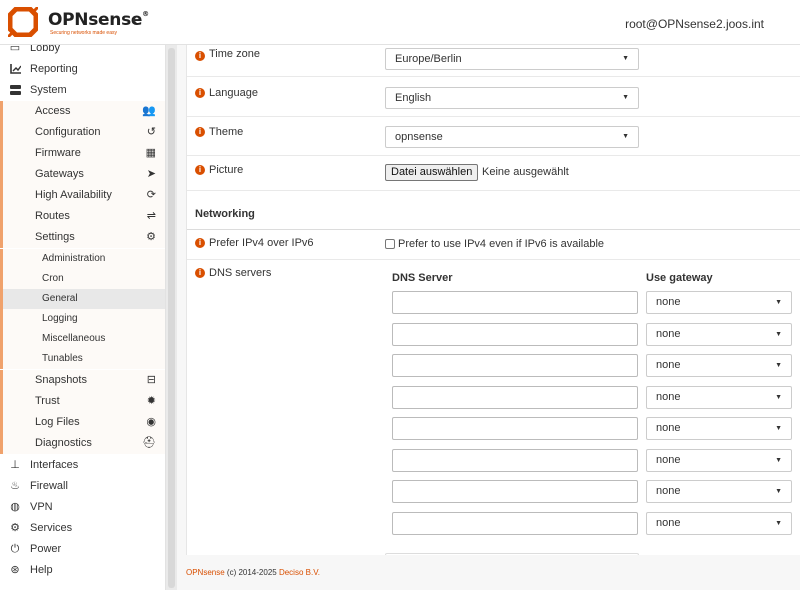 This screenshot has height=590, width=800. What do you see at coordinates (151, 422) in the screenshot?
I see `eye-icon: ◉` at bounding box center [151, 422].